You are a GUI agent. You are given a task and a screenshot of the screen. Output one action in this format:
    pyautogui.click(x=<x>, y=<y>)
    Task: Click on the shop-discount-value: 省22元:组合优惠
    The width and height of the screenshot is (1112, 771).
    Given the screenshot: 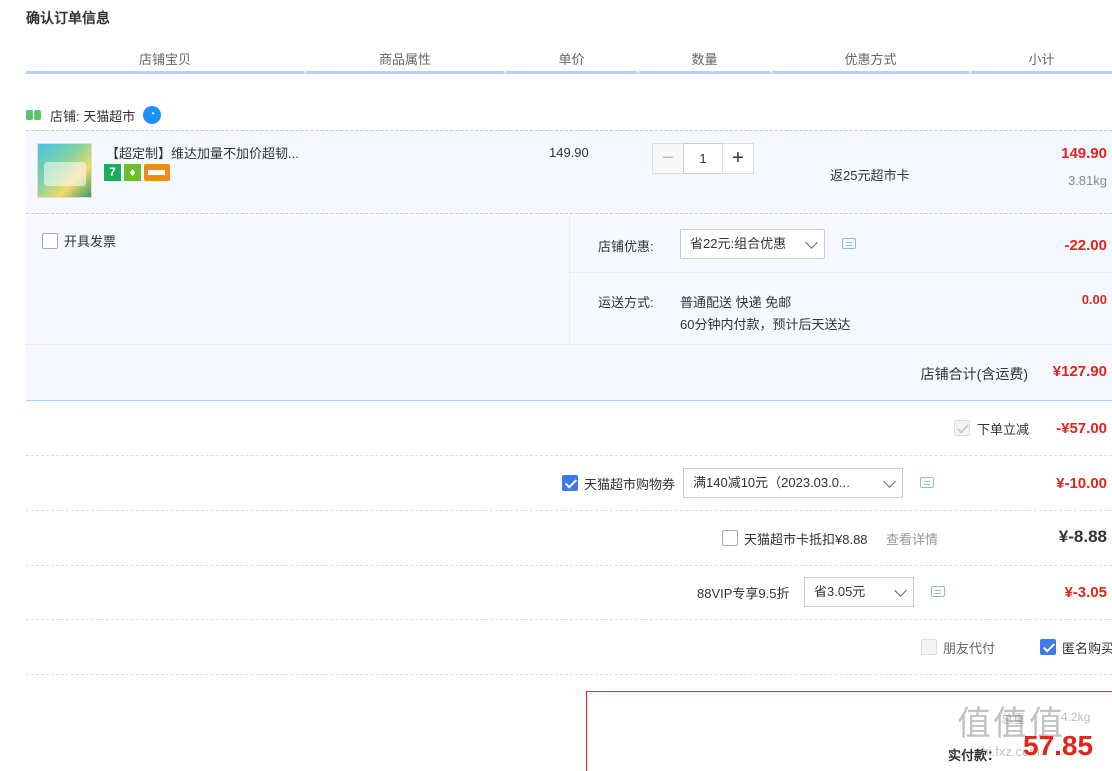 What is the action you would take?
    pyautogui.click(x=738, y=243)
    